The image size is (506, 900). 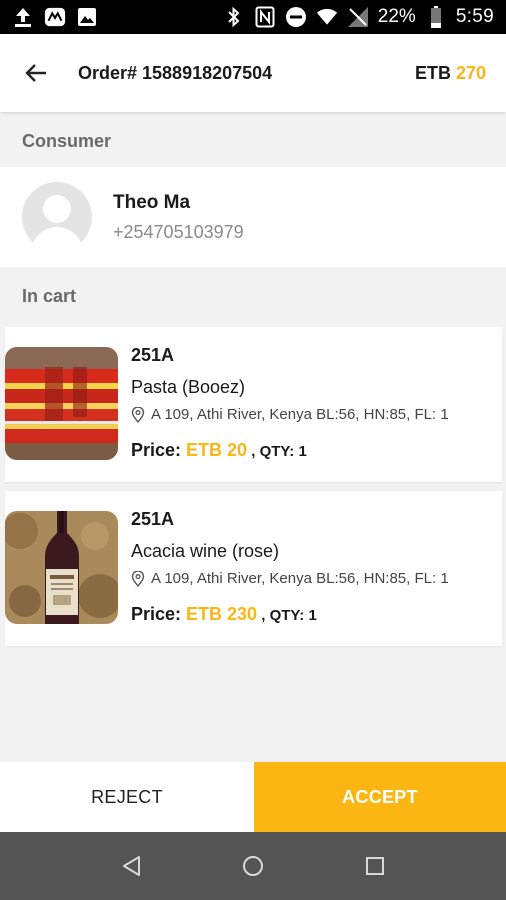 I want to click on order-total: ETB 270, so click(x=450, y=73).